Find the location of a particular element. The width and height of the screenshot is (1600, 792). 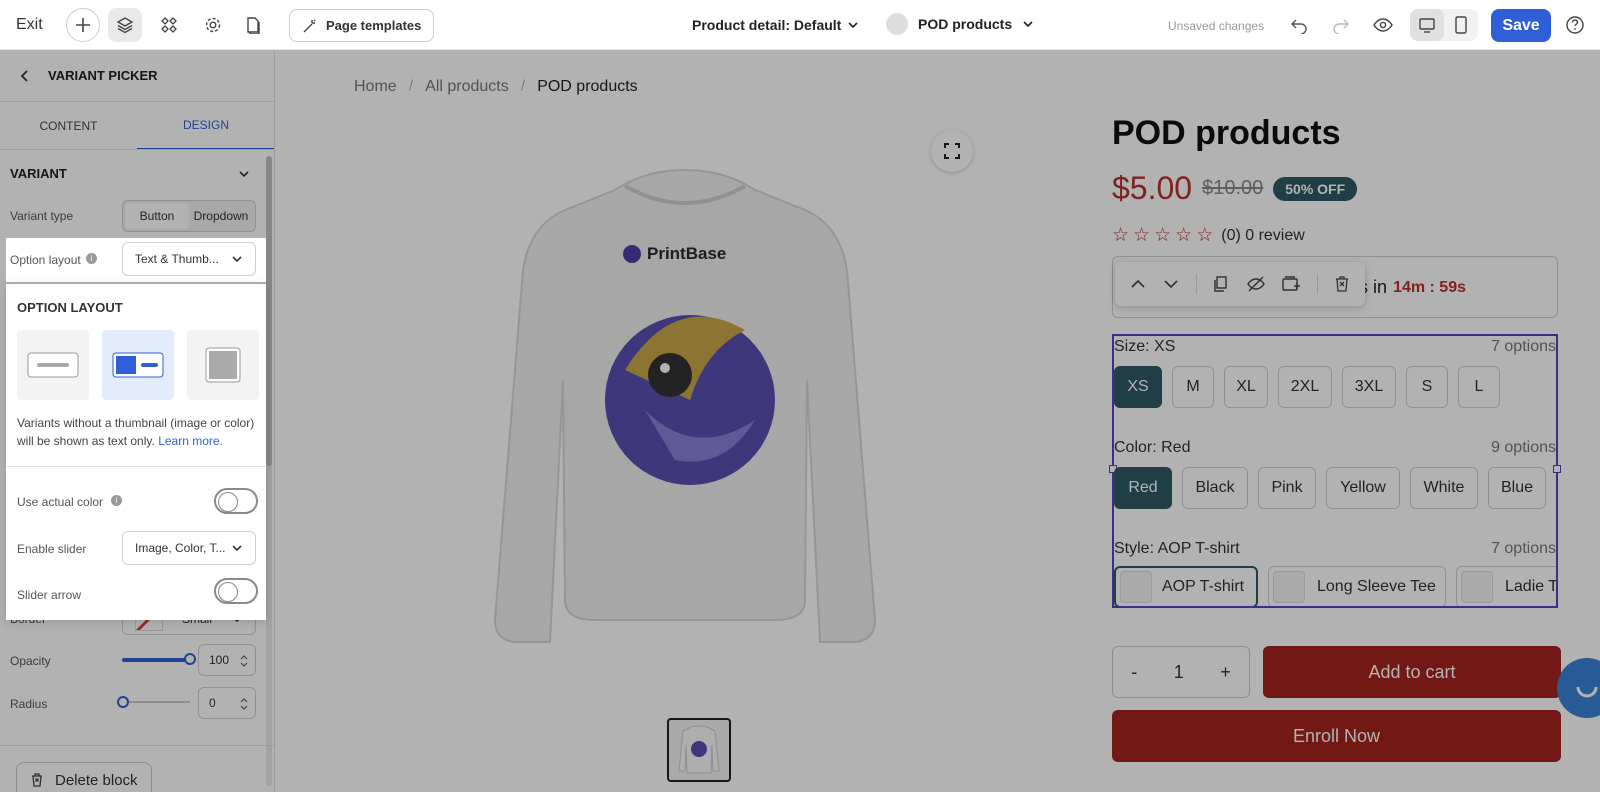

quantity-decrease-button: - is located at coordinates (1134, 672).